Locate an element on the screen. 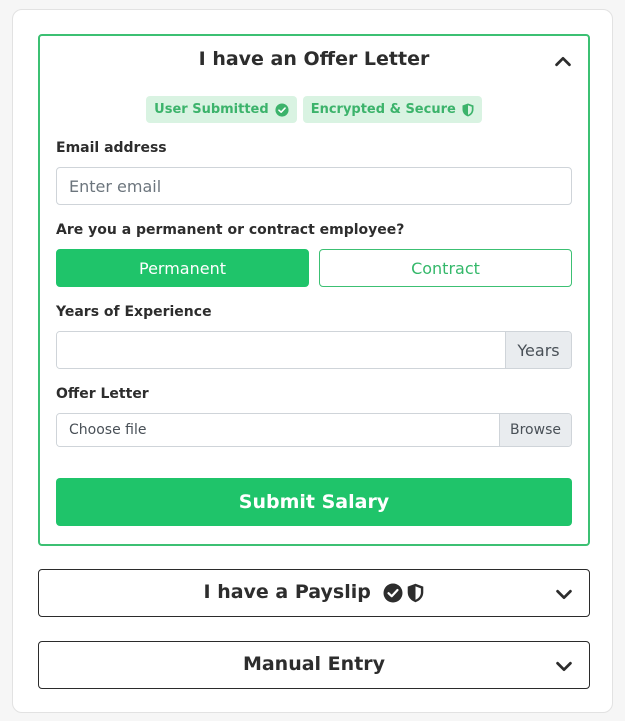  chevron-up-icon is located at coordinates (563, 62).